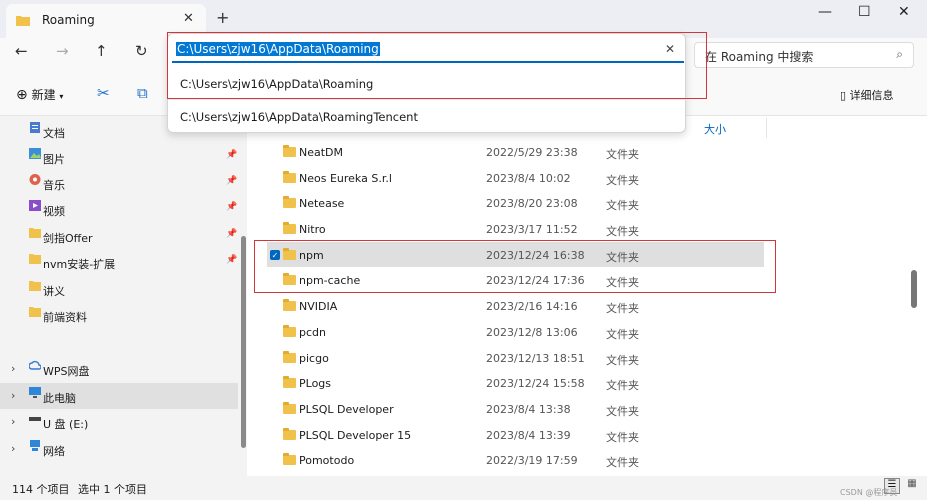  Describe the element at coordinates (535, 384) in the screenshot. I see `file-date: 2023/12/24 15:58` at that location.